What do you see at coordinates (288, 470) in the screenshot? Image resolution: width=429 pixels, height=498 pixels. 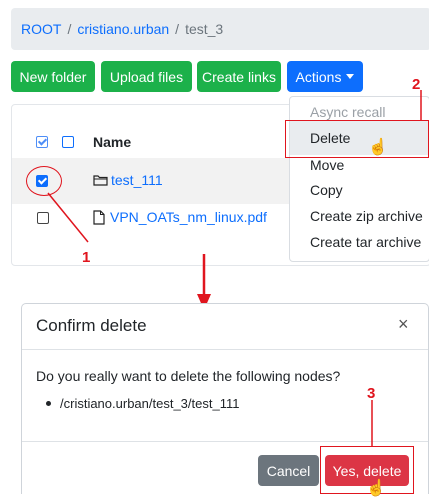 I see `cancel-button: Cancel` at bounding box center [288, 470].